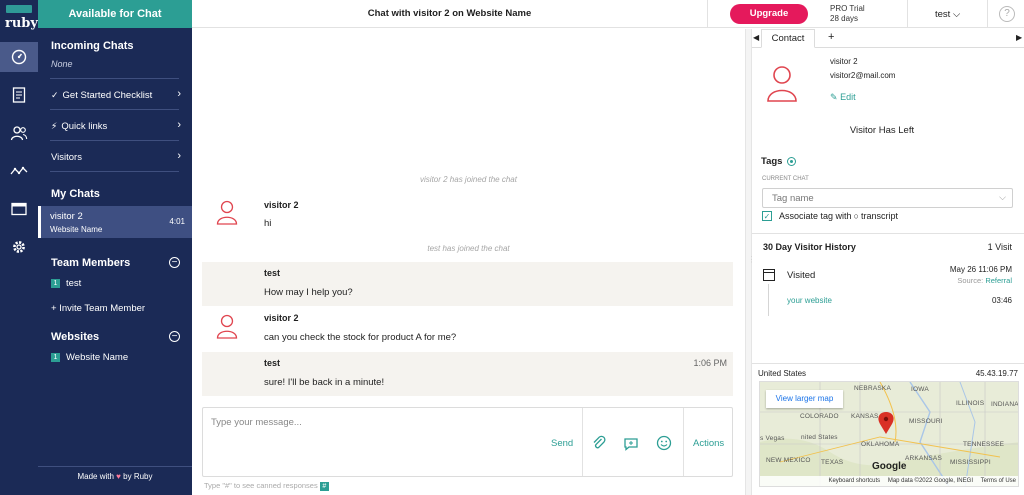 This screenshot has height=495, width=1024. I want to click on window-icon, so click(19, 209).